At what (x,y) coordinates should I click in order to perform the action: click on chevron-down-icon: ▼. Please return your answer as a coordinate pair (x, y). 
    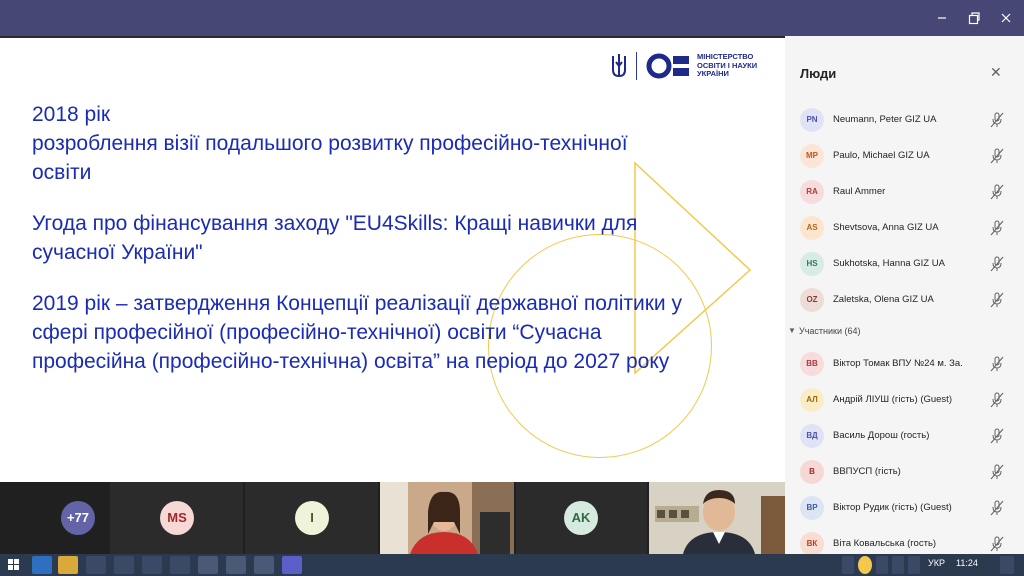
    Looking at the image, I should click on (792, 330).